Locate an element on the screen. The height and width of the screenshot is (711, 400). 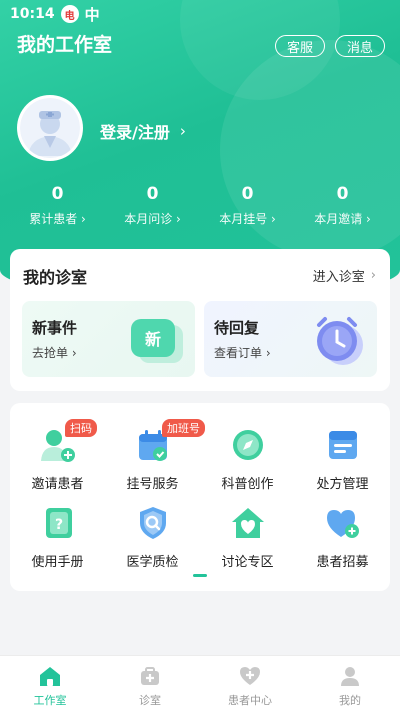
user-icon is located at coordinates (350, 676).